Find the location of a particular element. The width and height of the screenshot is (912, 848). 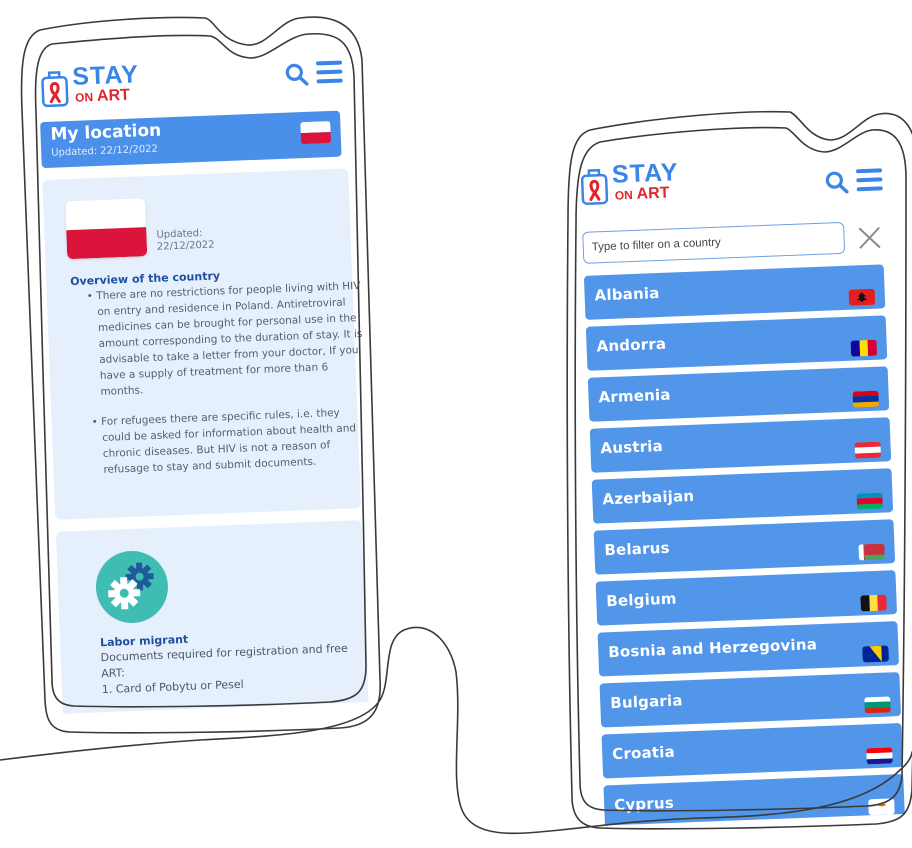

country-name: Bulgaria is located at coordinates (646, 702).